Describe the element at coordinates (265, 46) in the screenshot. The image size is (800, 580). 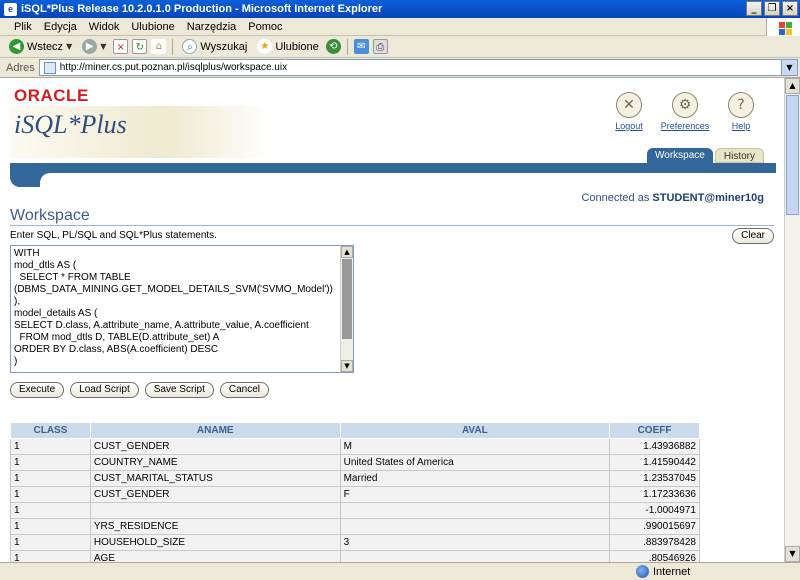
I see `star-icon: ★` at that location.